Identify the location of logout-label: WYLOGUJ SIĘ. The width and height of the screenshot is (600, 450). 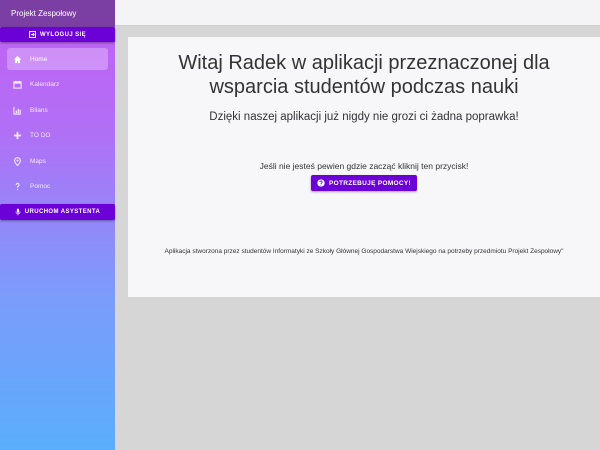
(63, 34).